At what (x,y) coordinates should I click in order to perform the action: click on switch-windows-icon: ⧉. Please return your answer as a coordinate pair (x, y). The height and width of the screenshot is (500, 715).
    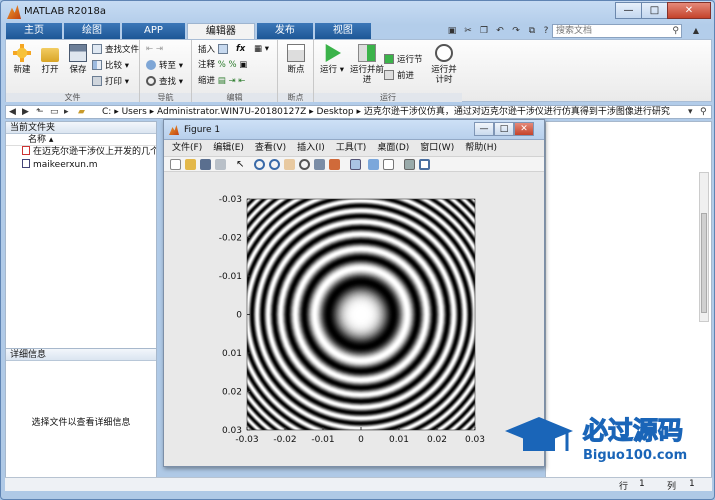
    Looking at the image, I should click on (532, 31).